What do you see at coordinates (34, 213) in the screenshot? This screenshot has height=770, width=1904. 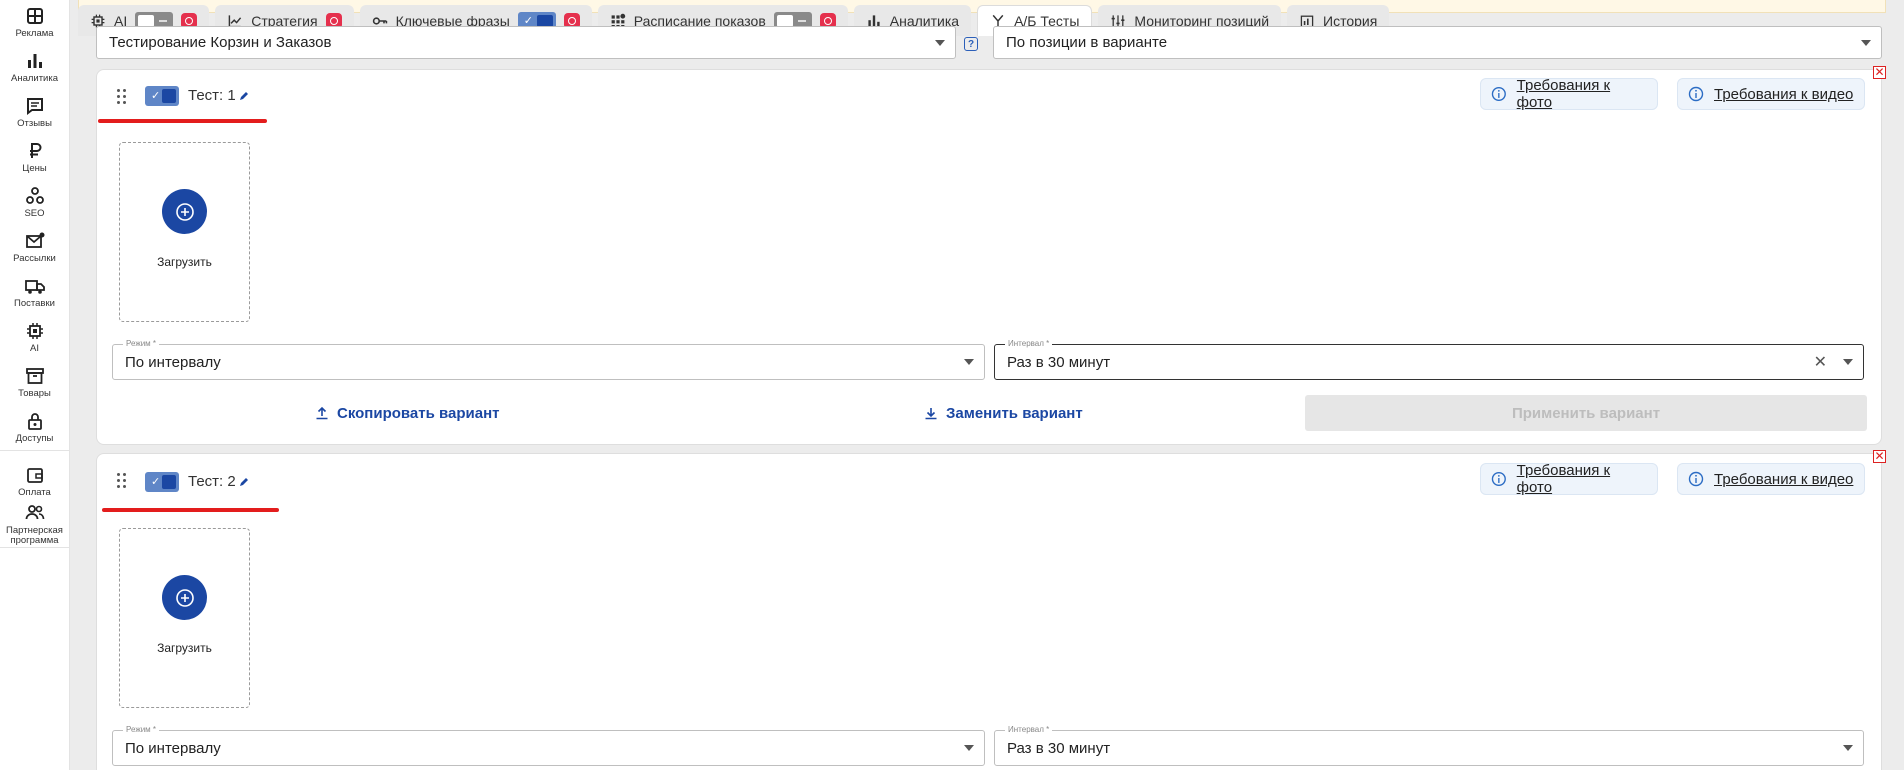 I see `sidebar-item-label: SEO` at bounding box center [34, 213].